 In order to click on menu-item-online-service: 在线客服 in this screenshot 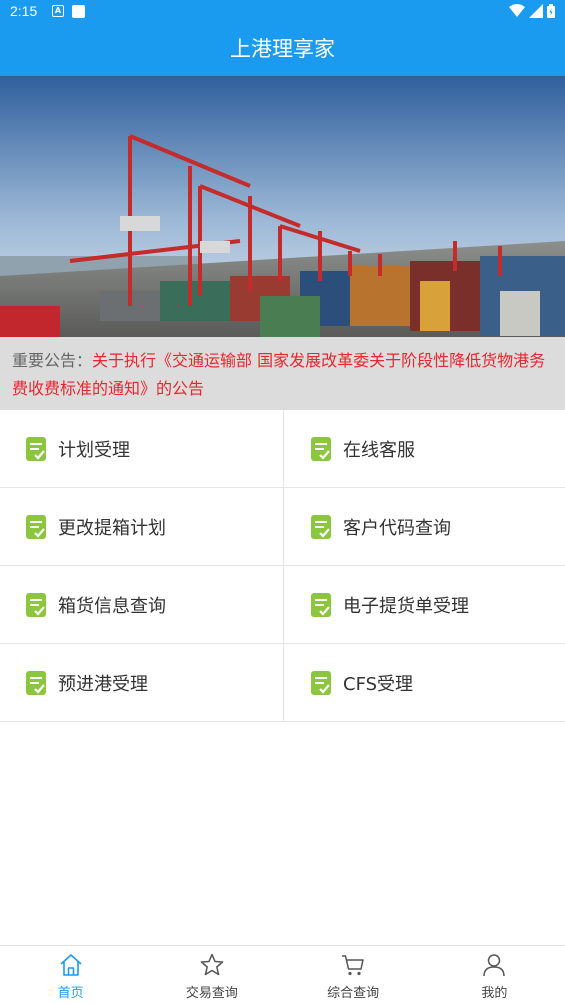, I will do `click(424, 448)`.